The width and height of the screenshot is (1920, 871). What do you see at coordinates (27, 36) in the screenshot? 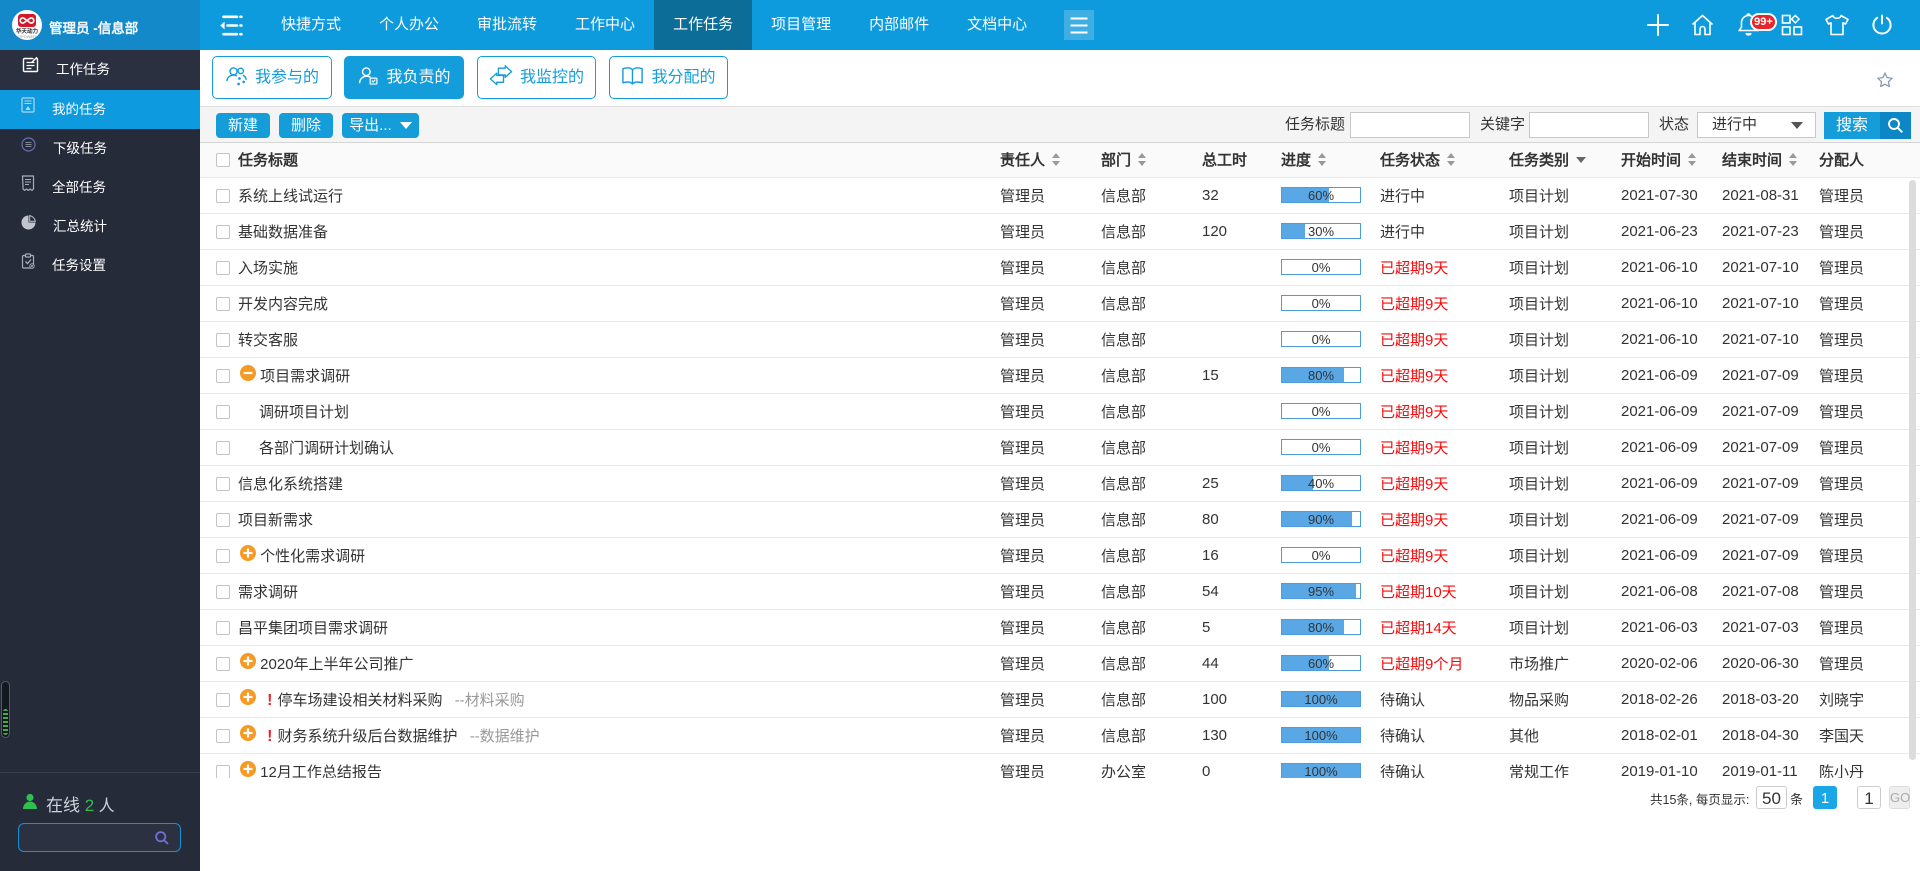
I see `svg-text: OPOWER` at bounding box center [27, 36].